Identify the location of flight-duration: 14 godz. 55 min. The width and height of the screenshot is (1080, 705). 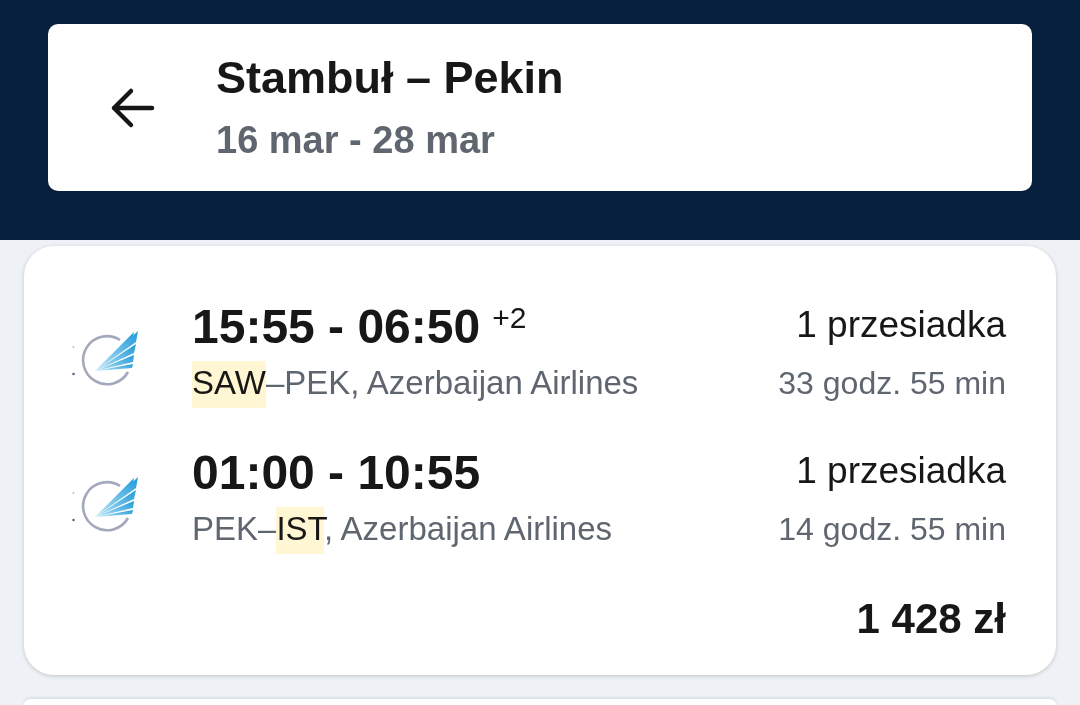
(892, 529).